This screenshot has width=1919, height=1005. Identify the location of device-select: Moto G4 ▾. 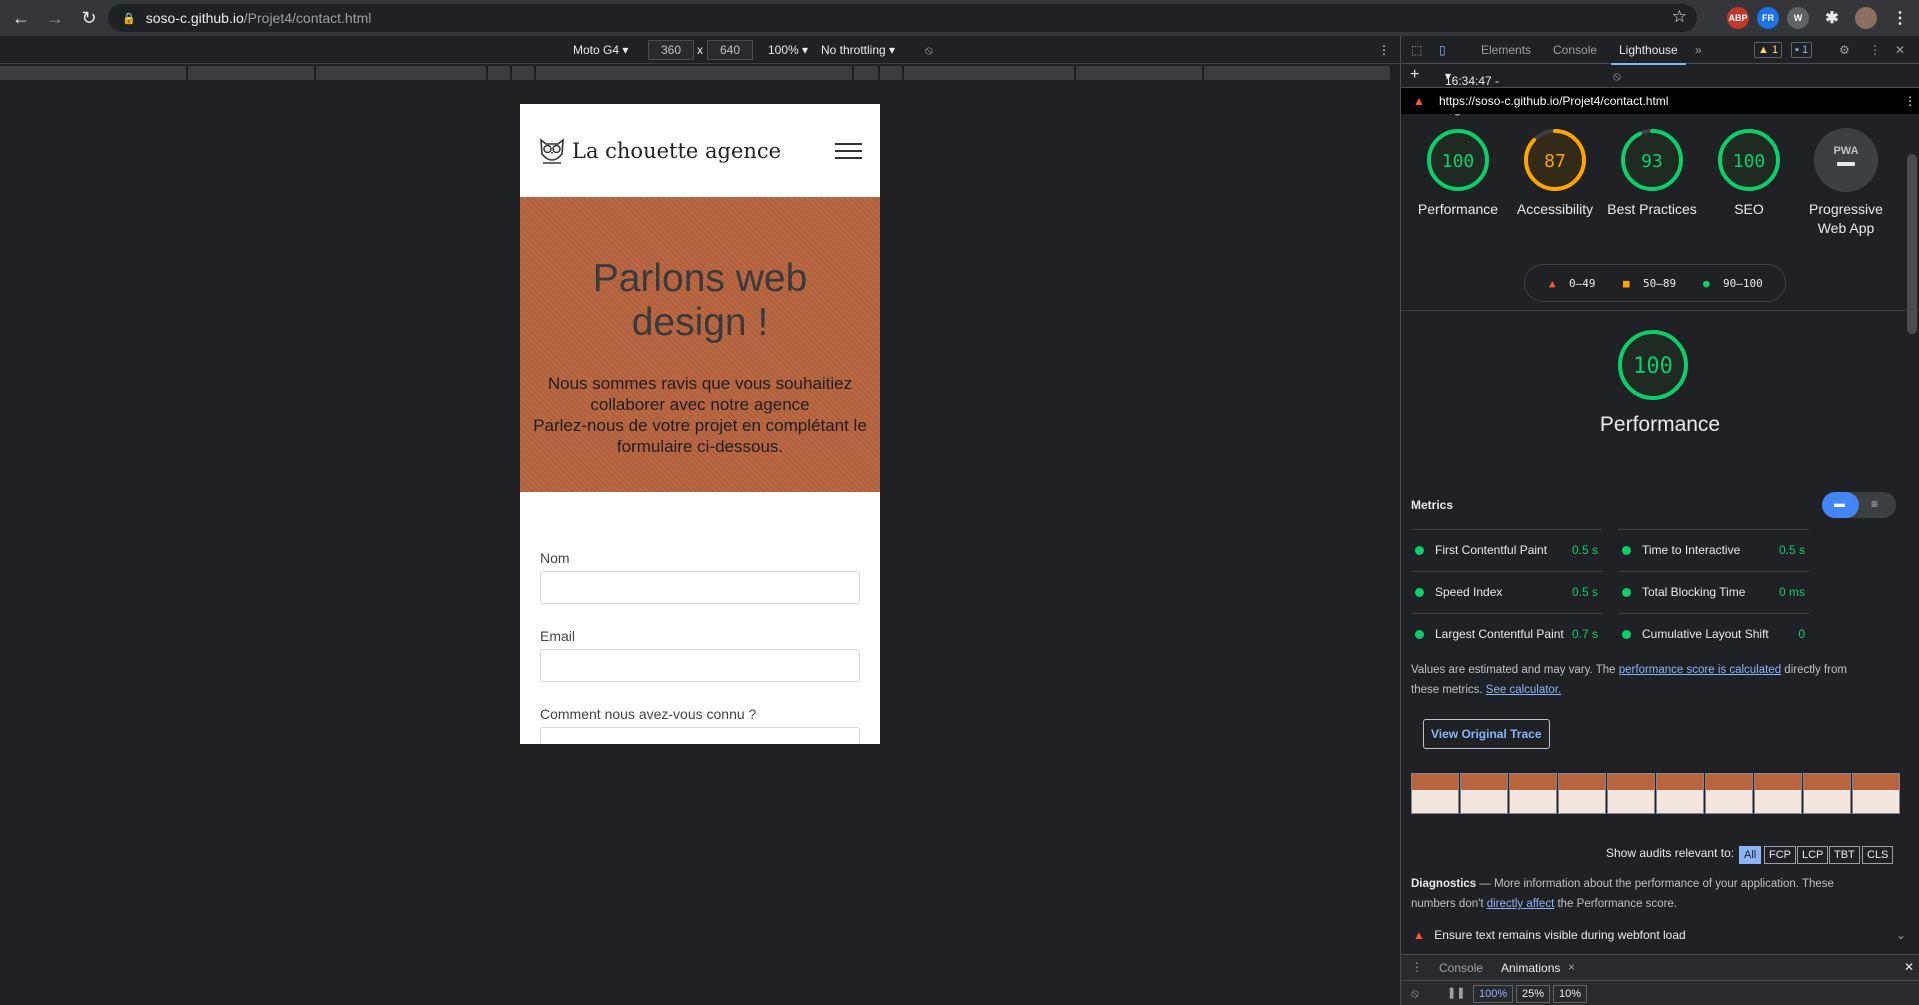
(600, 50).